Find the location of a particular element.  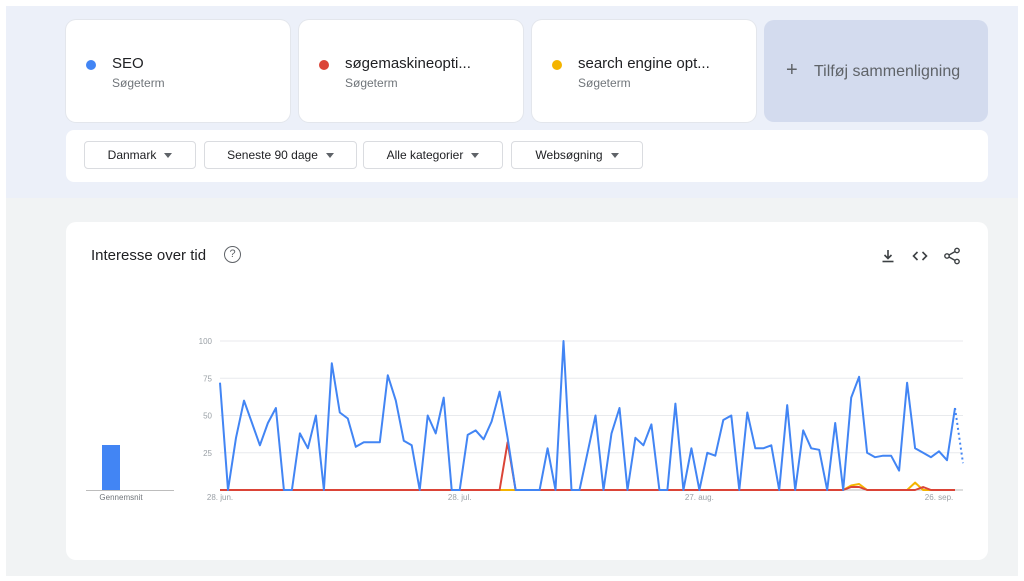

term-card-soegemaskineoptimering: søgemaskineopti... Søgeterm is located at coordinates (411, 71).